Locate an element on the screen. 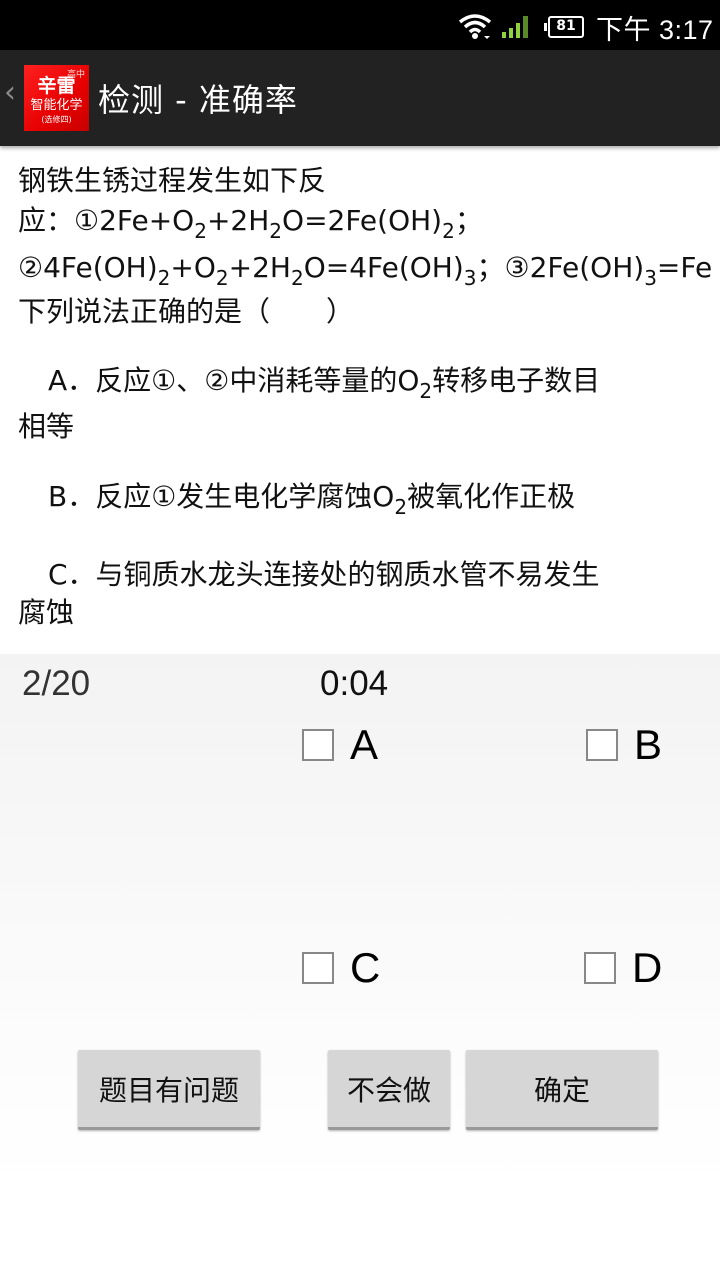 The image size is (720, 1280). choice-b-label: B is located at coordinates (648, 745).